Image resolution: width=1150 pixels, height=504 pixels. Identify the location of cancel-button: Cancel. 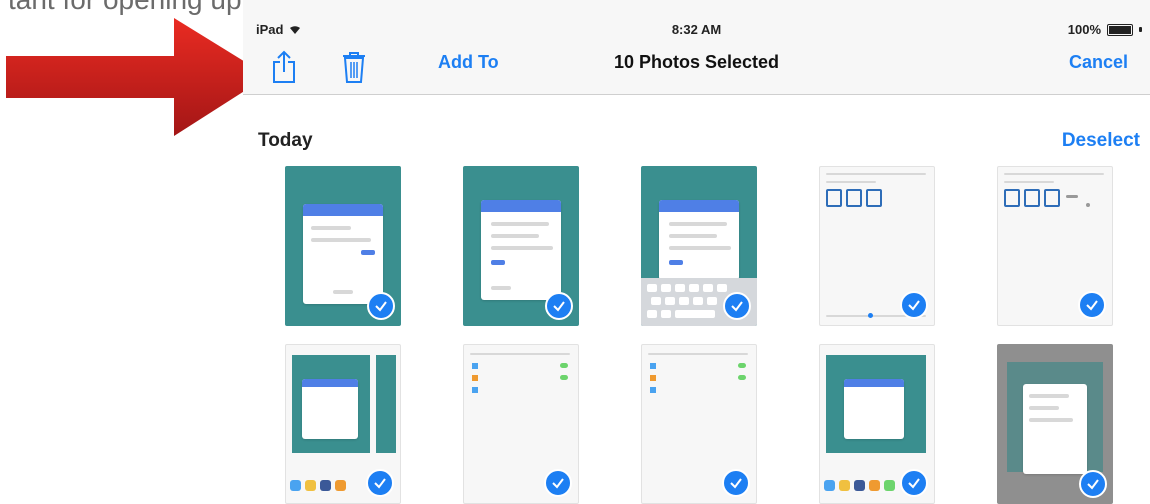
(1098, 62).